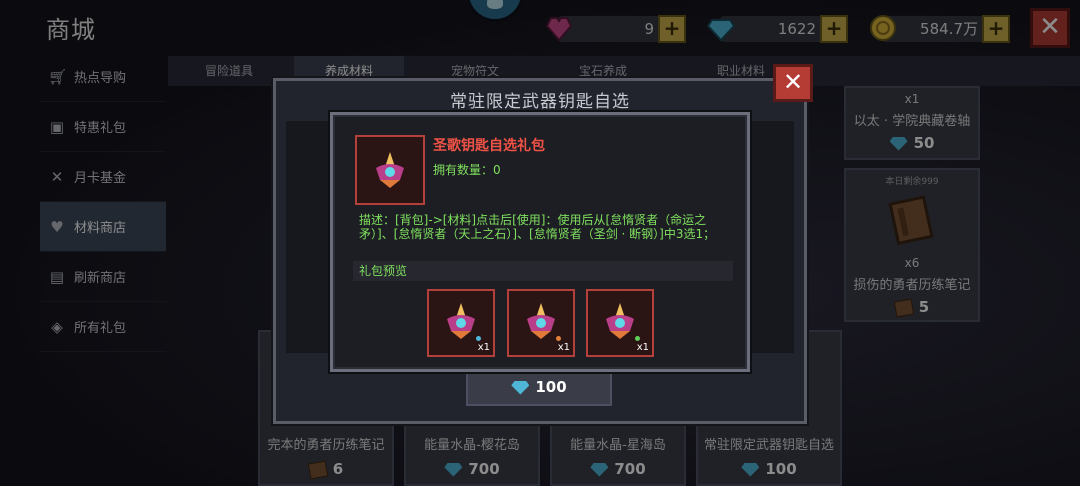 The image size is (1080, 486). I want to click on shop-card-crystal-sakura: 能量水晶-樱花岛 700, so click(472, 455).